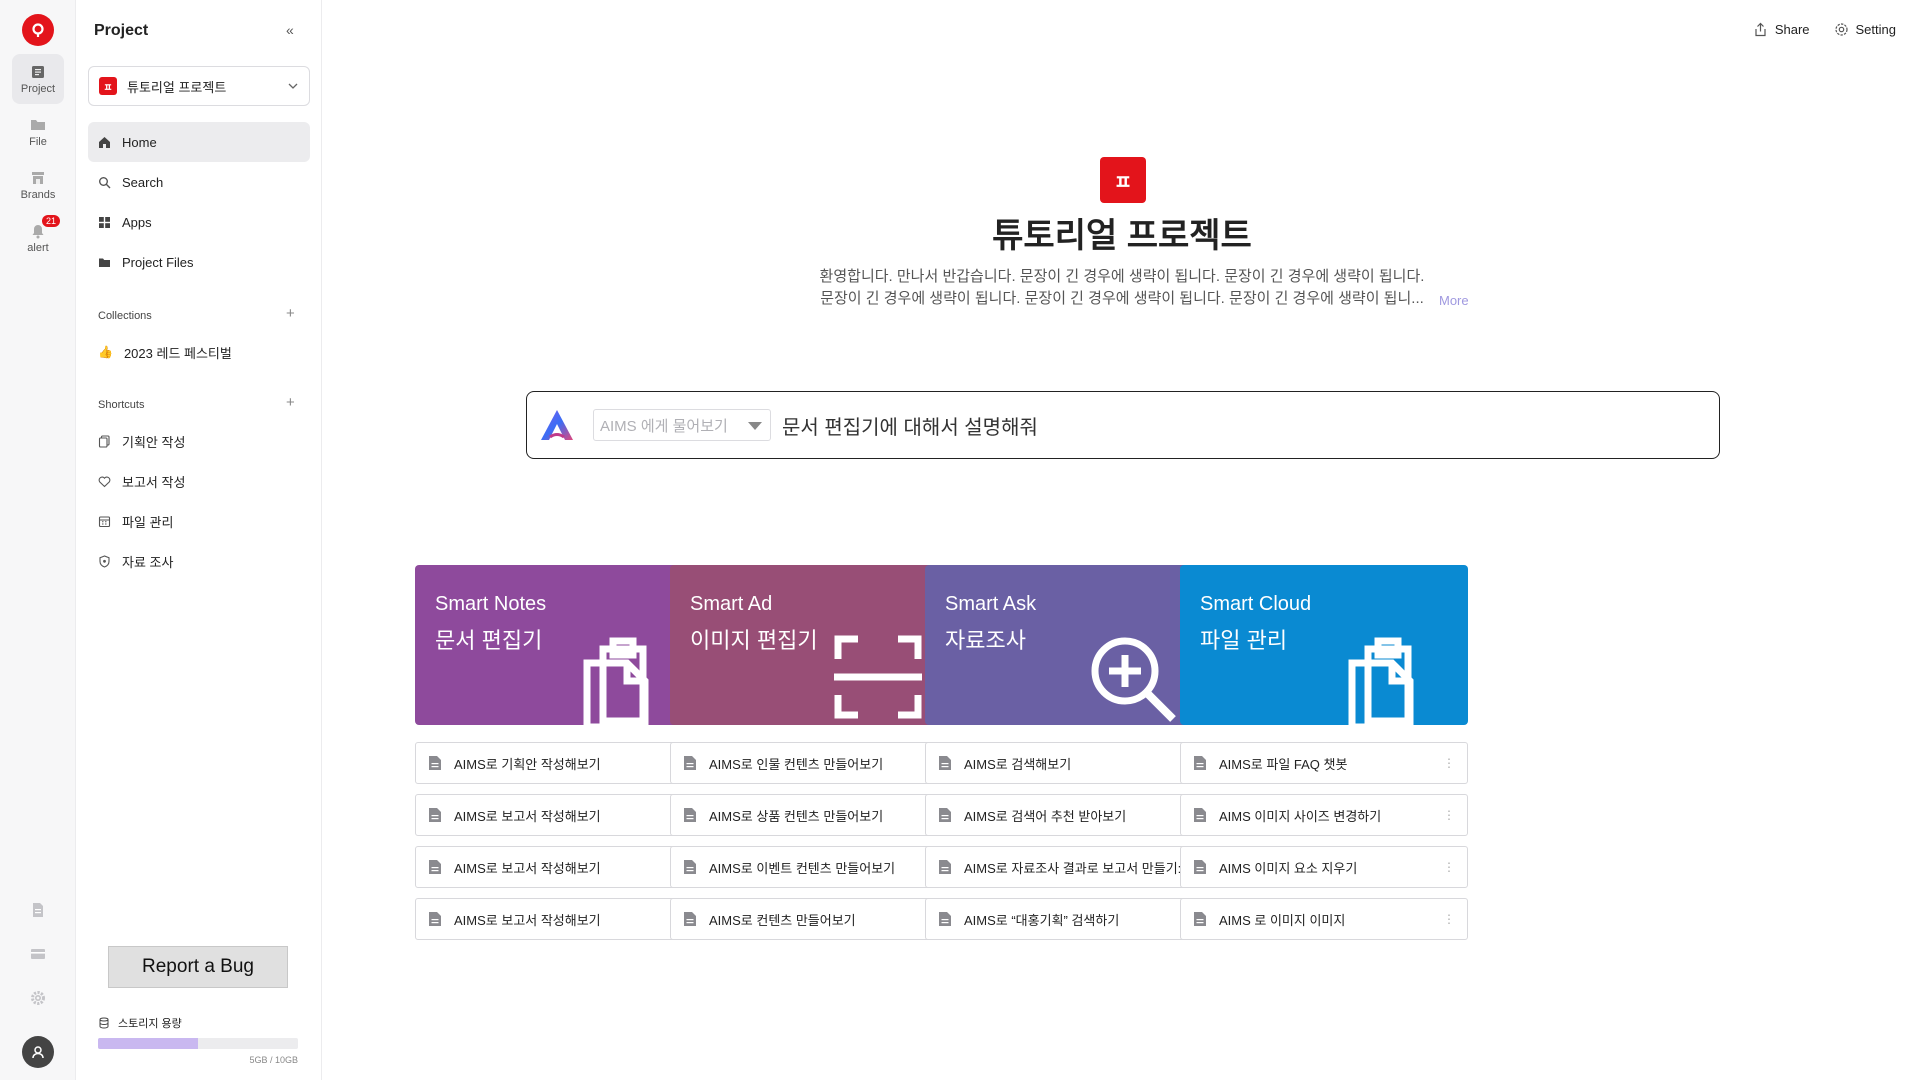  I want to click on prompt-item: AIMS로 자료조사 결과로 보고서 만들기:⋮, so click(1069, 867).